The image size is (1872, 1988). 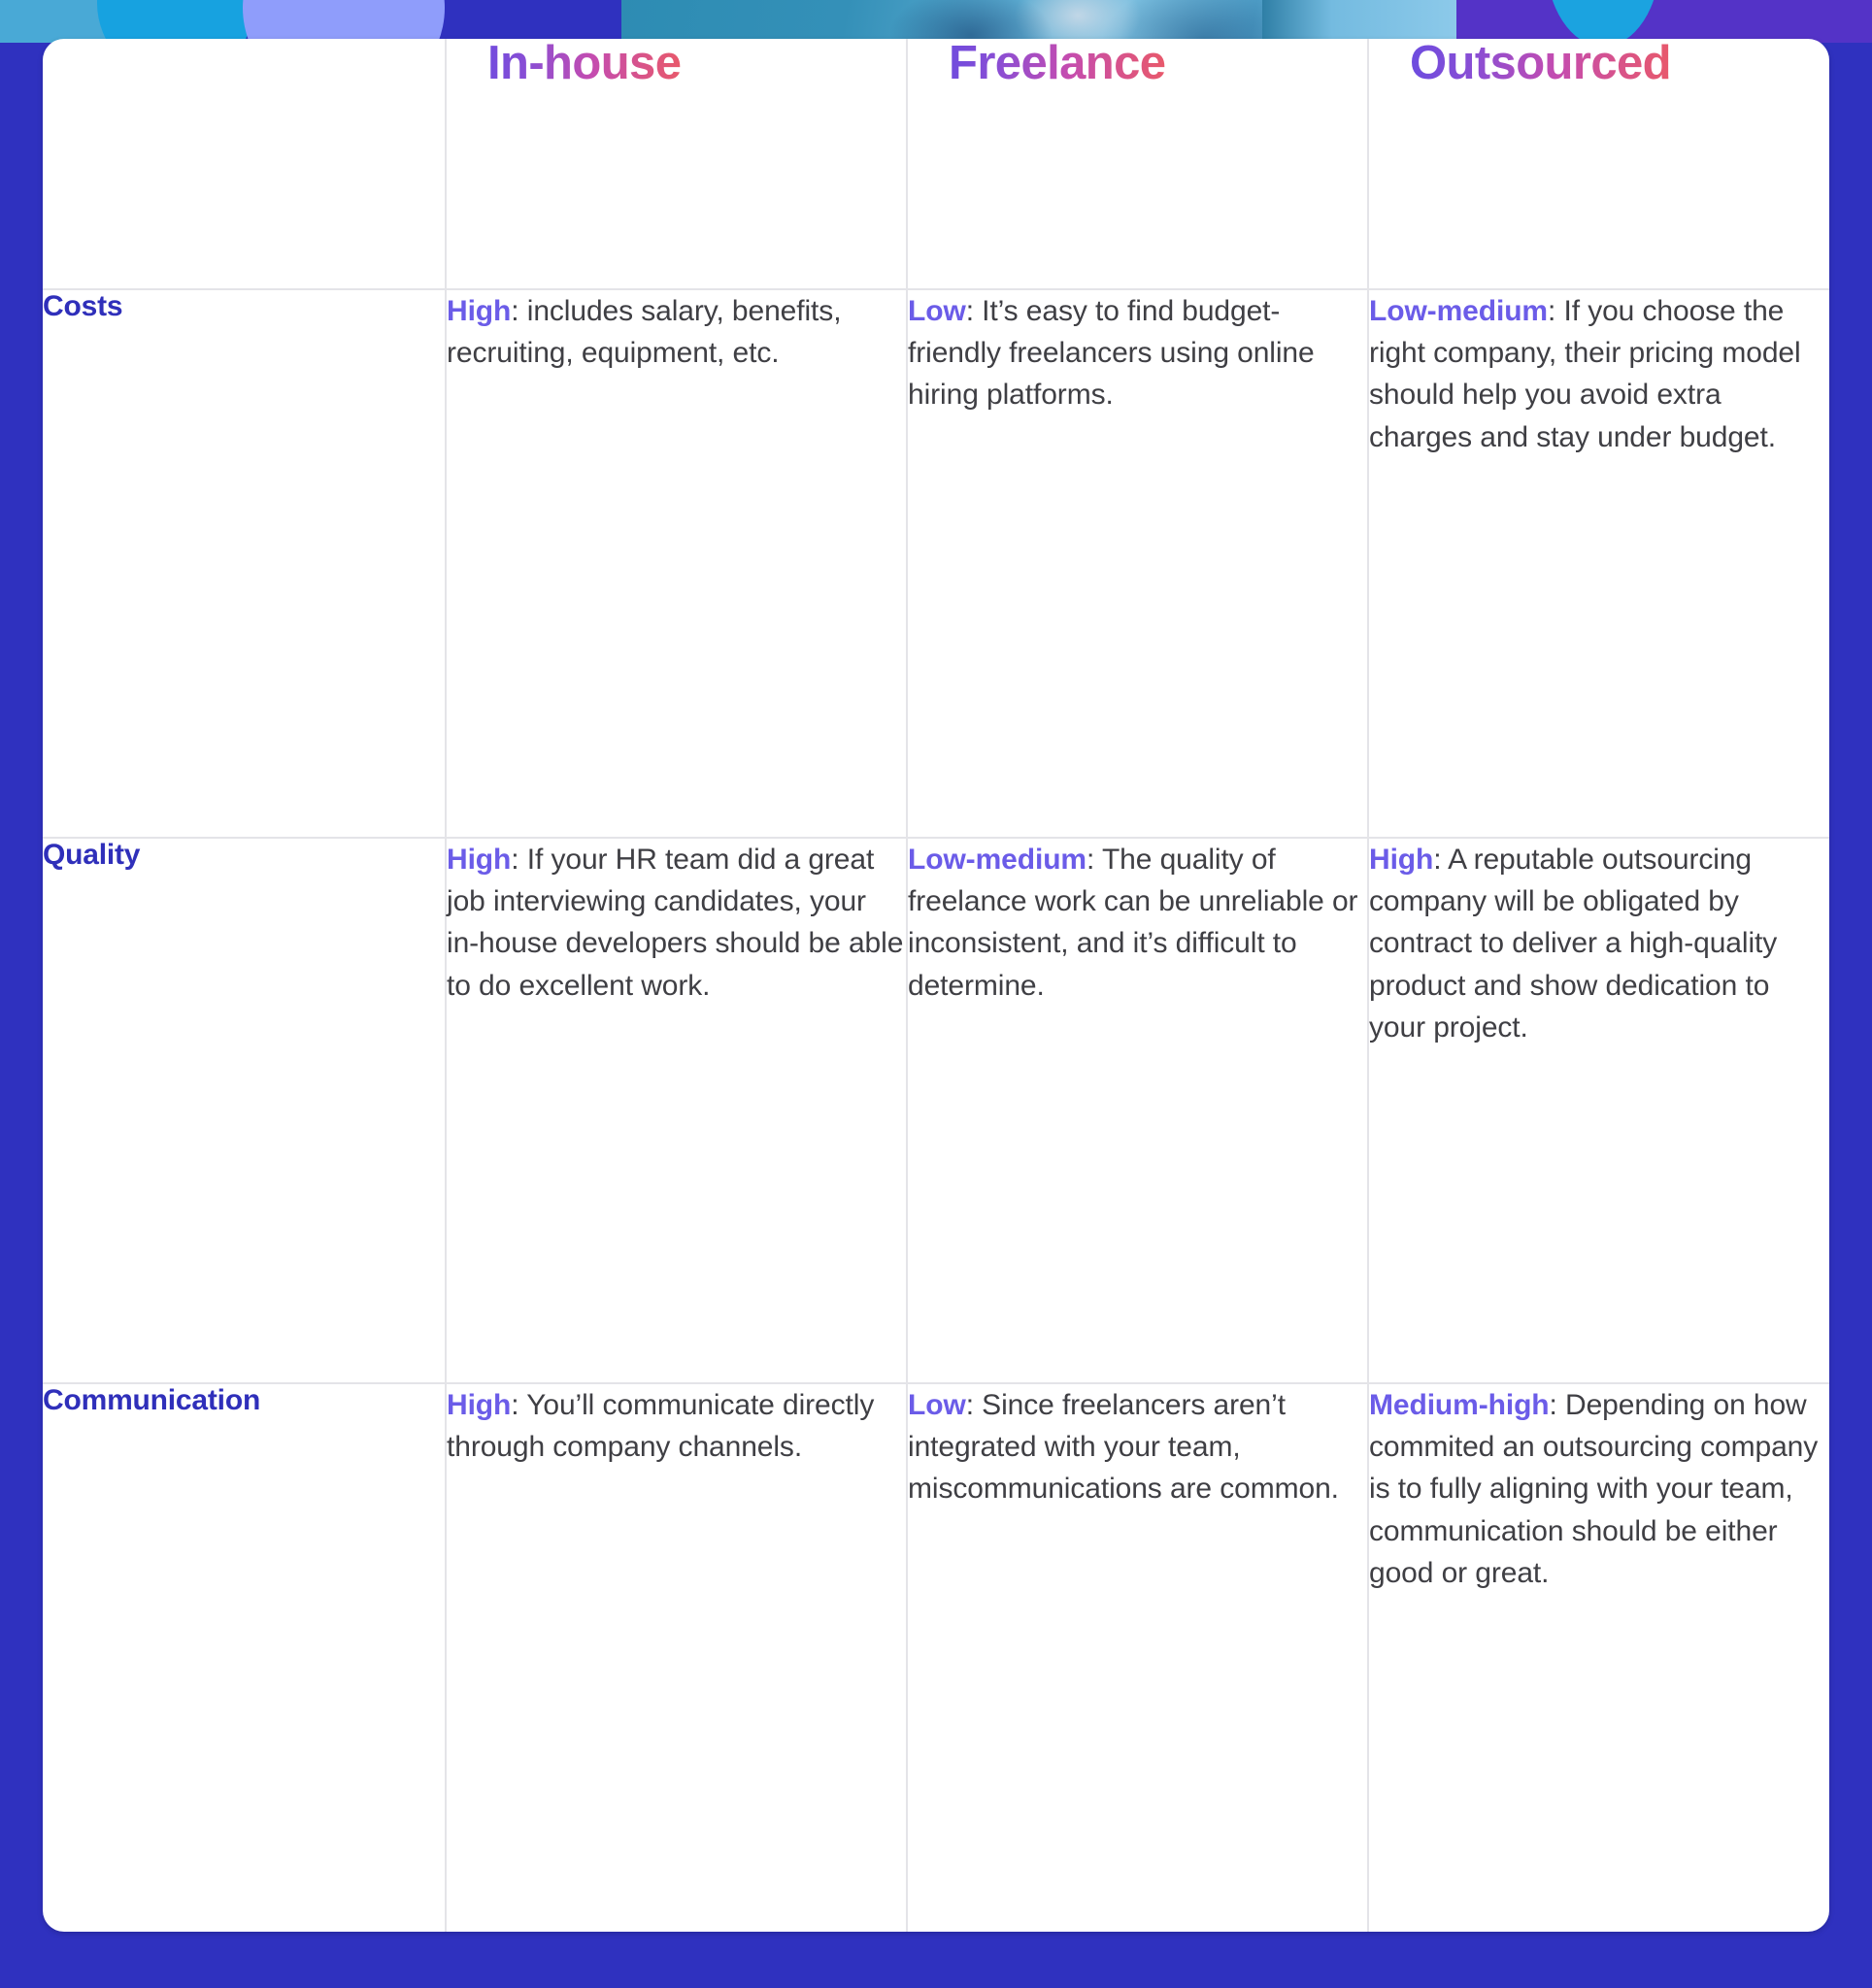 I want to click on cell-keyword: Medium-high, so click(x=1459, y=1405).